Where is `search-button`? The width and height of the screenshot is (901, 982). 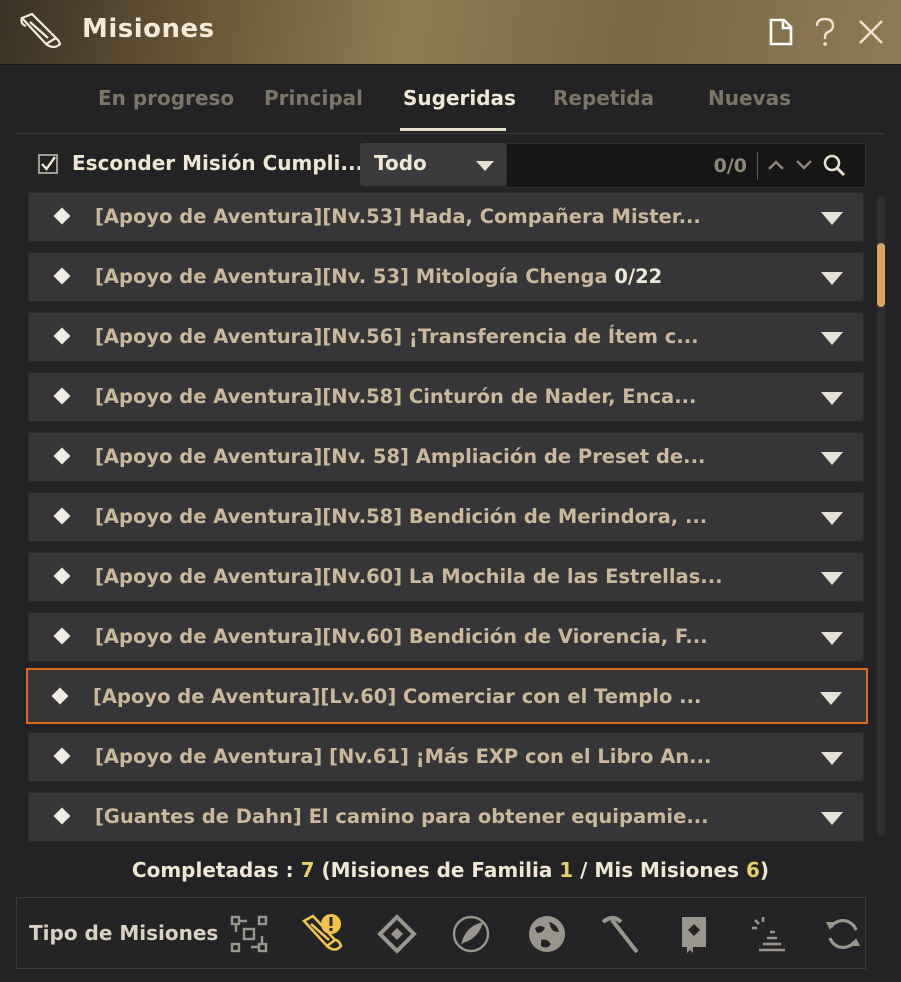
search-button is located at coordinates (834, 165).